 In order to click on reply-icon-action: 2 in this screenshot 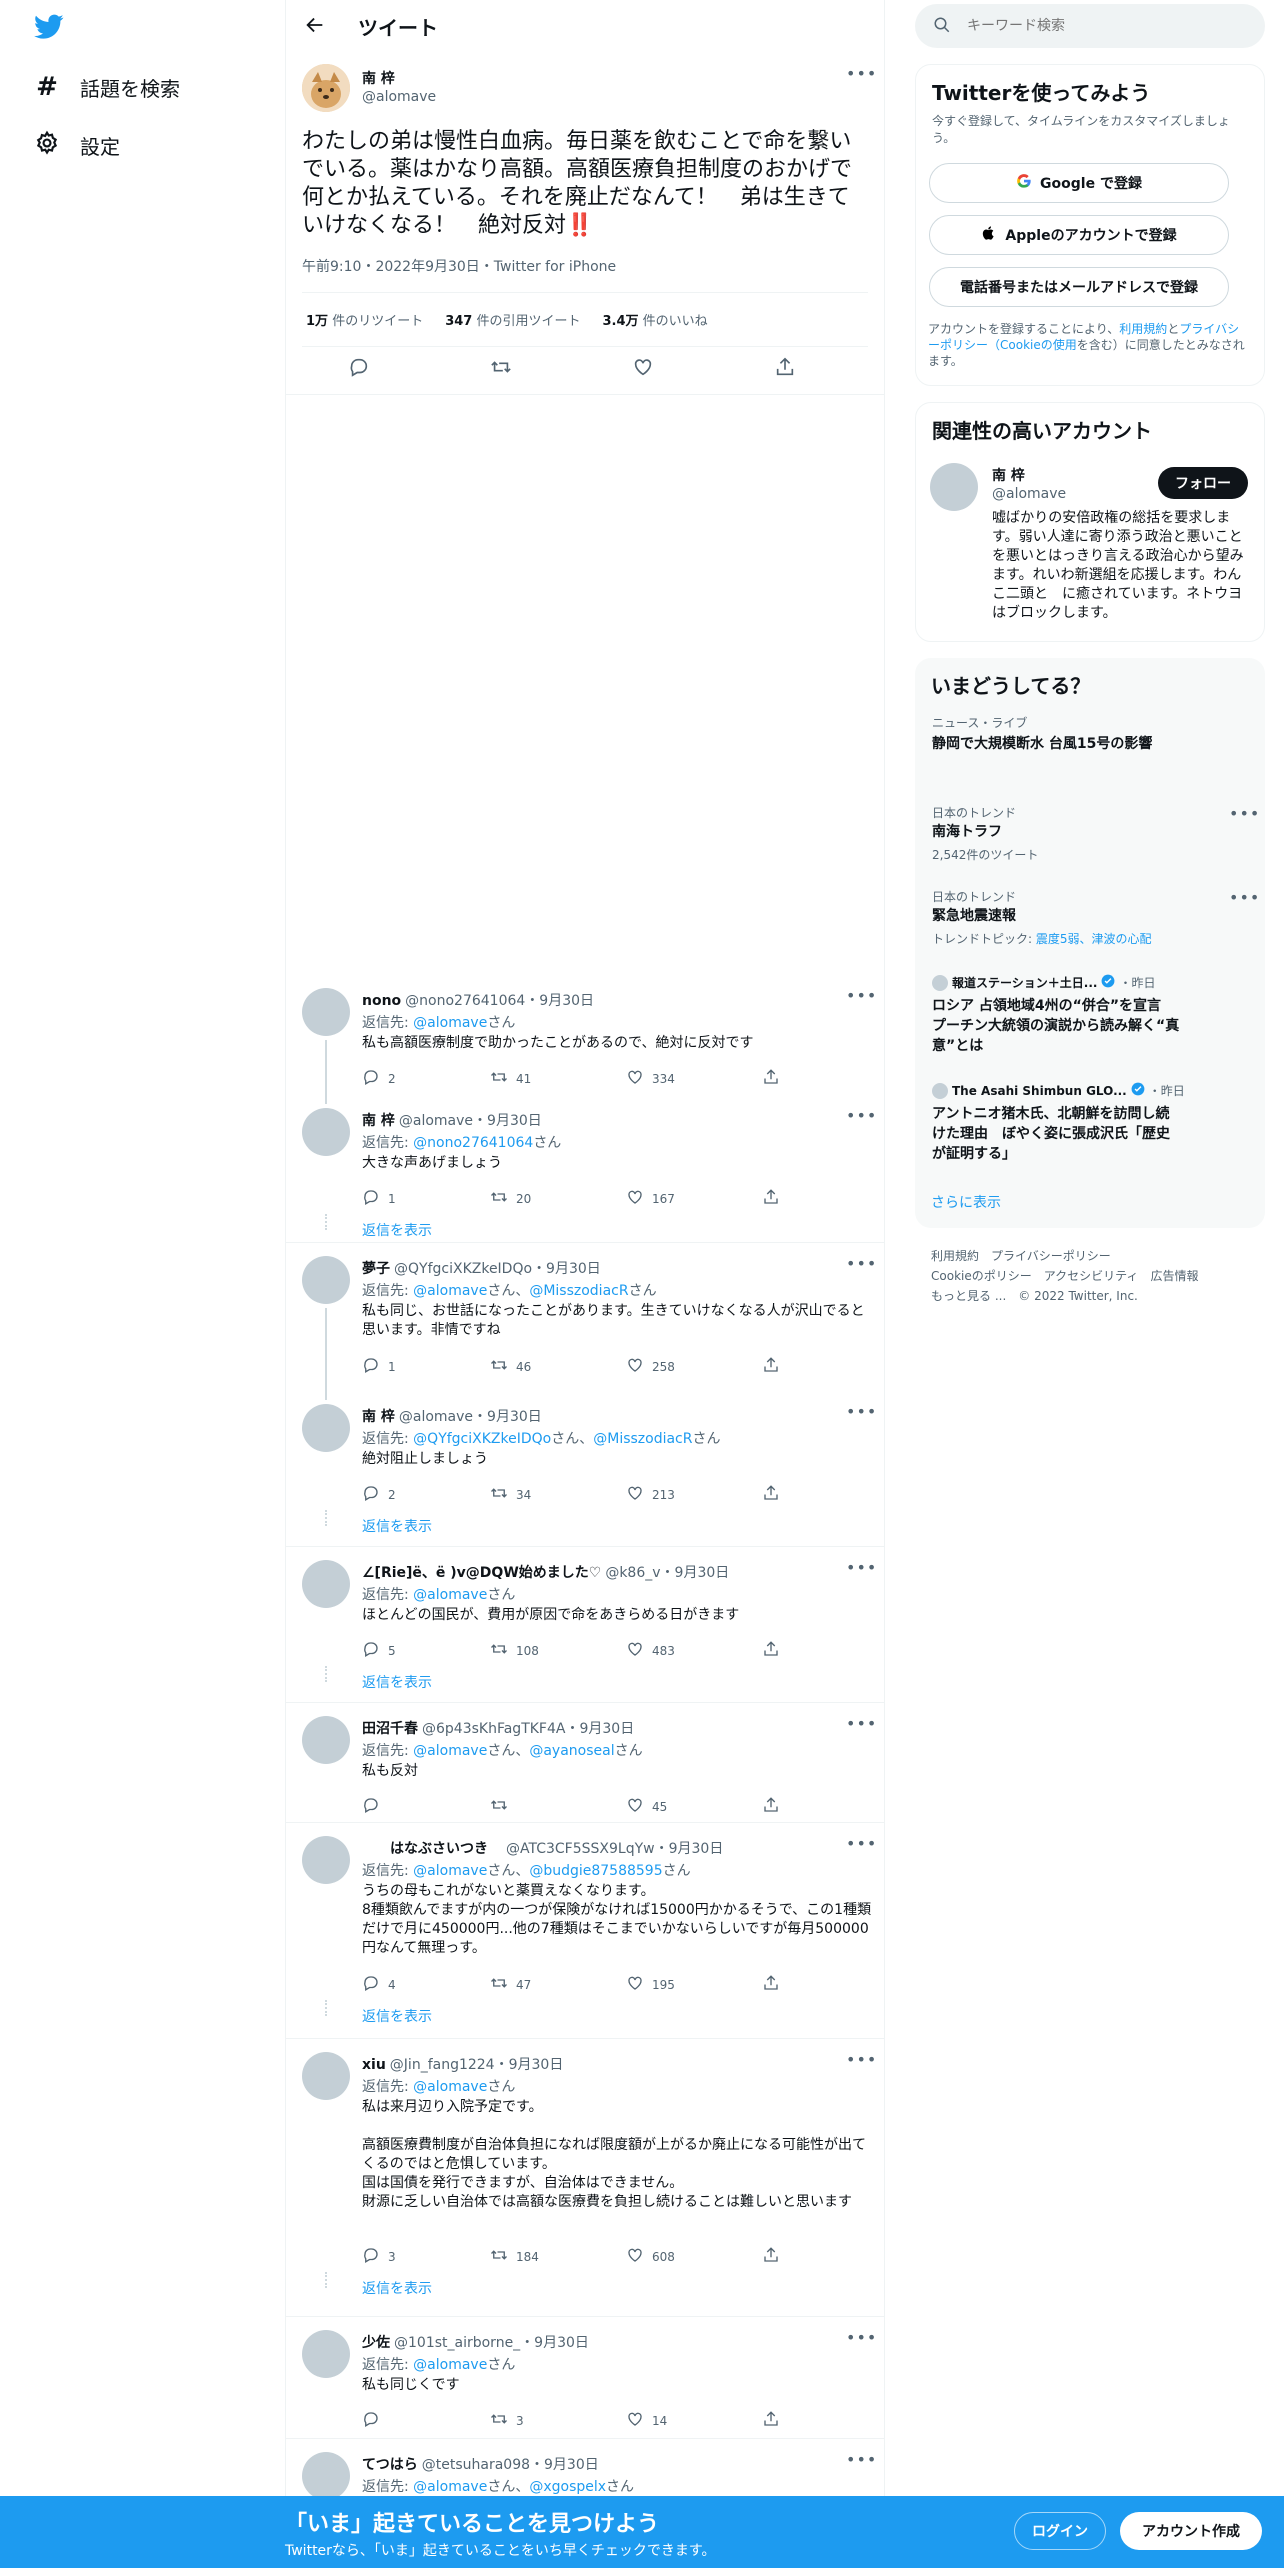, I will do `click(379, 1078)`.